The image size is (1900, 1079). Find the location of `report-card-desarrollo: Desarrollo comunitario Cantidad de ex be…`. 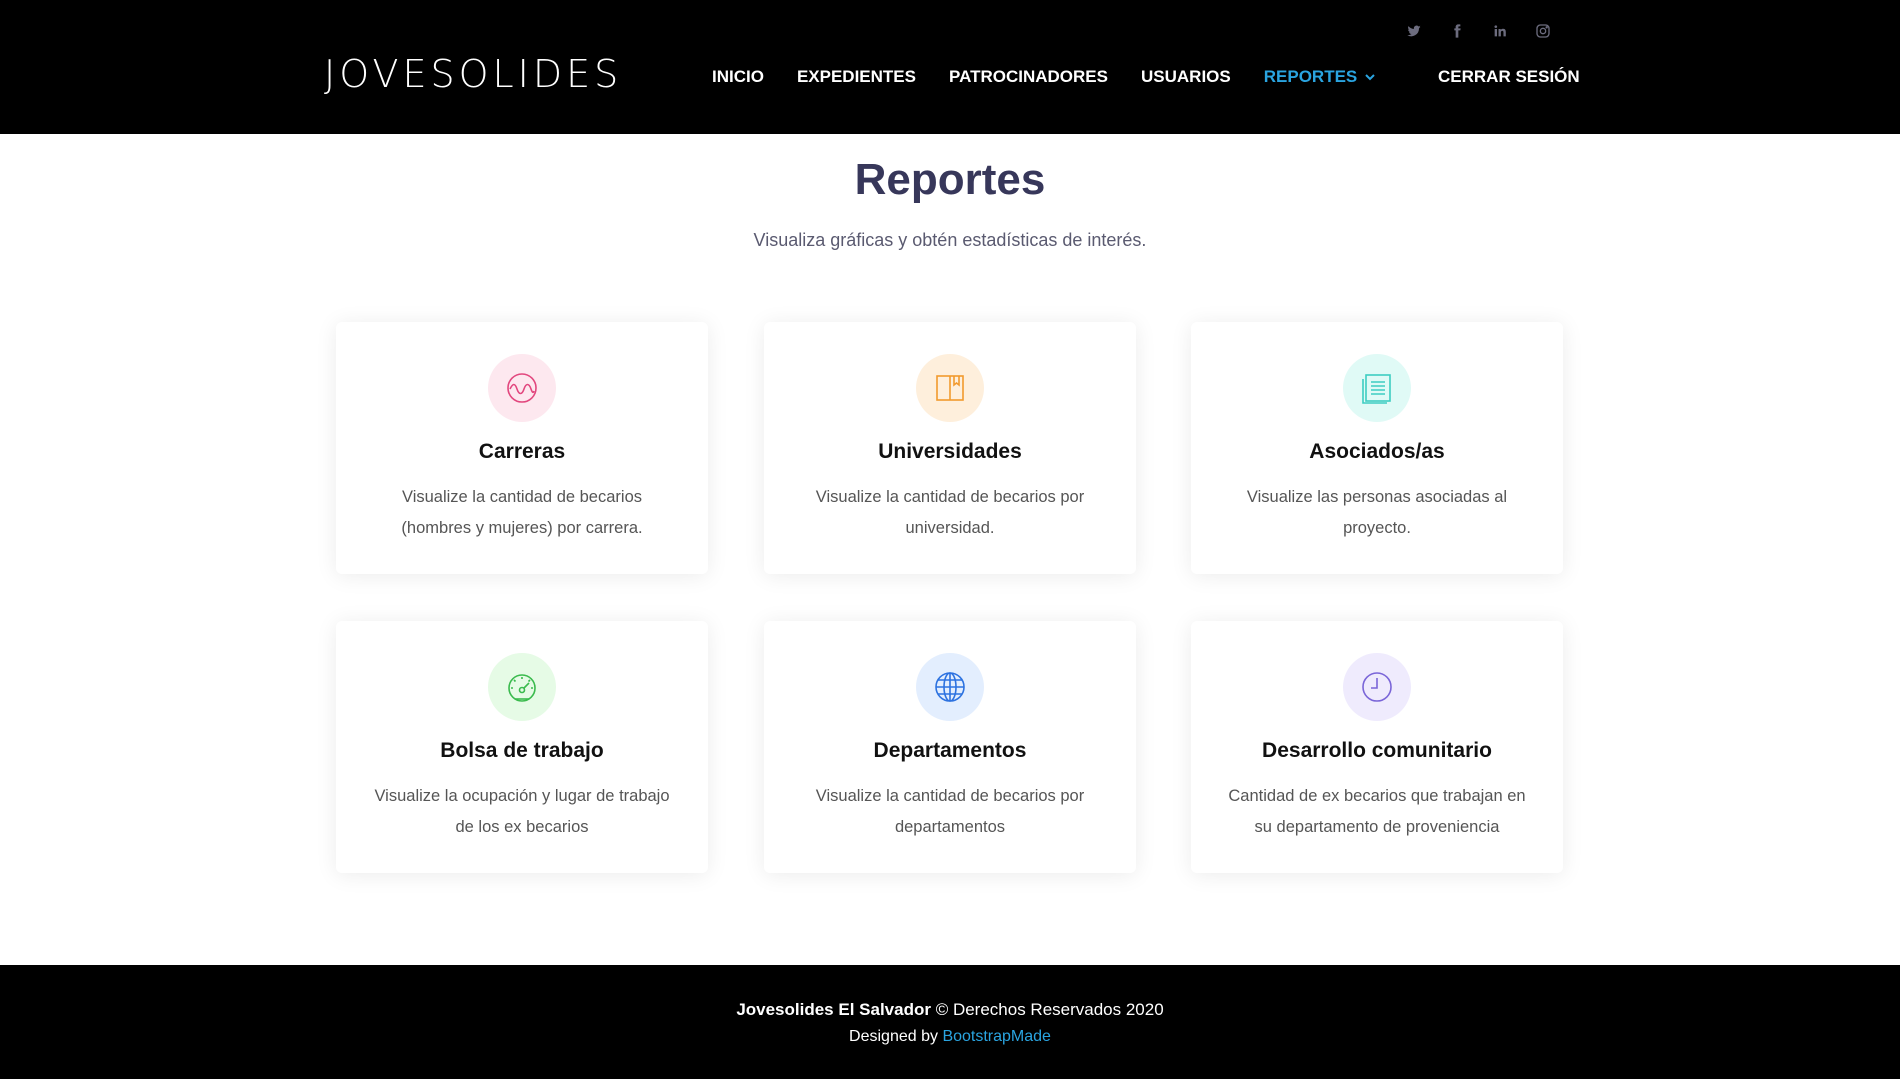

report-card-desarrollo: Desarrollo comunitario Cantidad de ex be… is located at coordinates (1377, 747).